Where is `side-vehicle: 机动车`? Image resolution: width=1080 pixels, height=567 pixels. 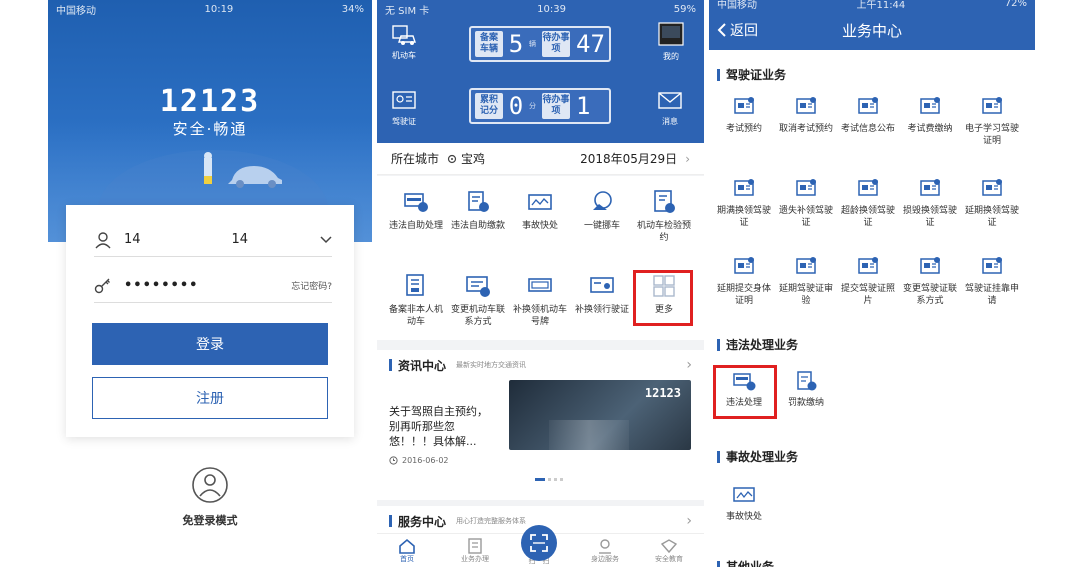
side-vehicle: 机动车 is located at coordinates (404, 42).